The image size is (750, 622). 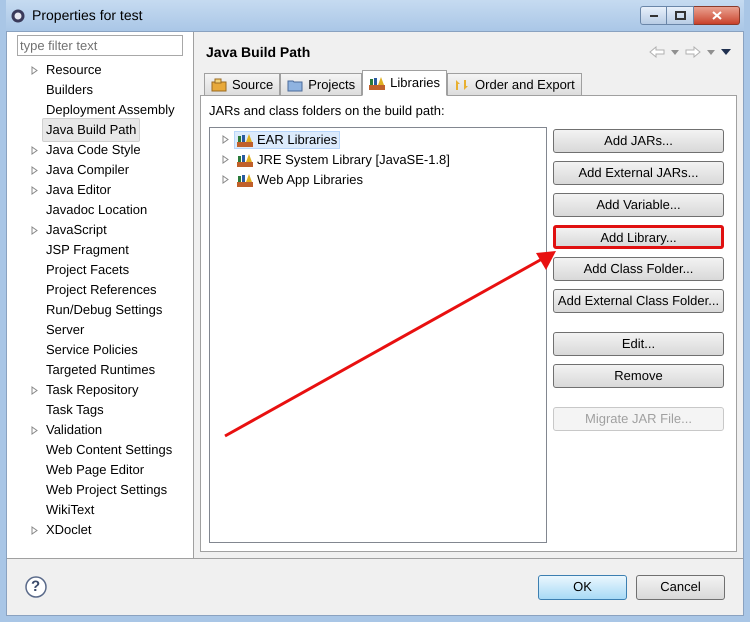 What do you see at coordinates (514, 84) in the screenshot?
I see `tab: Order and Export` at bounding box center [514, 84].